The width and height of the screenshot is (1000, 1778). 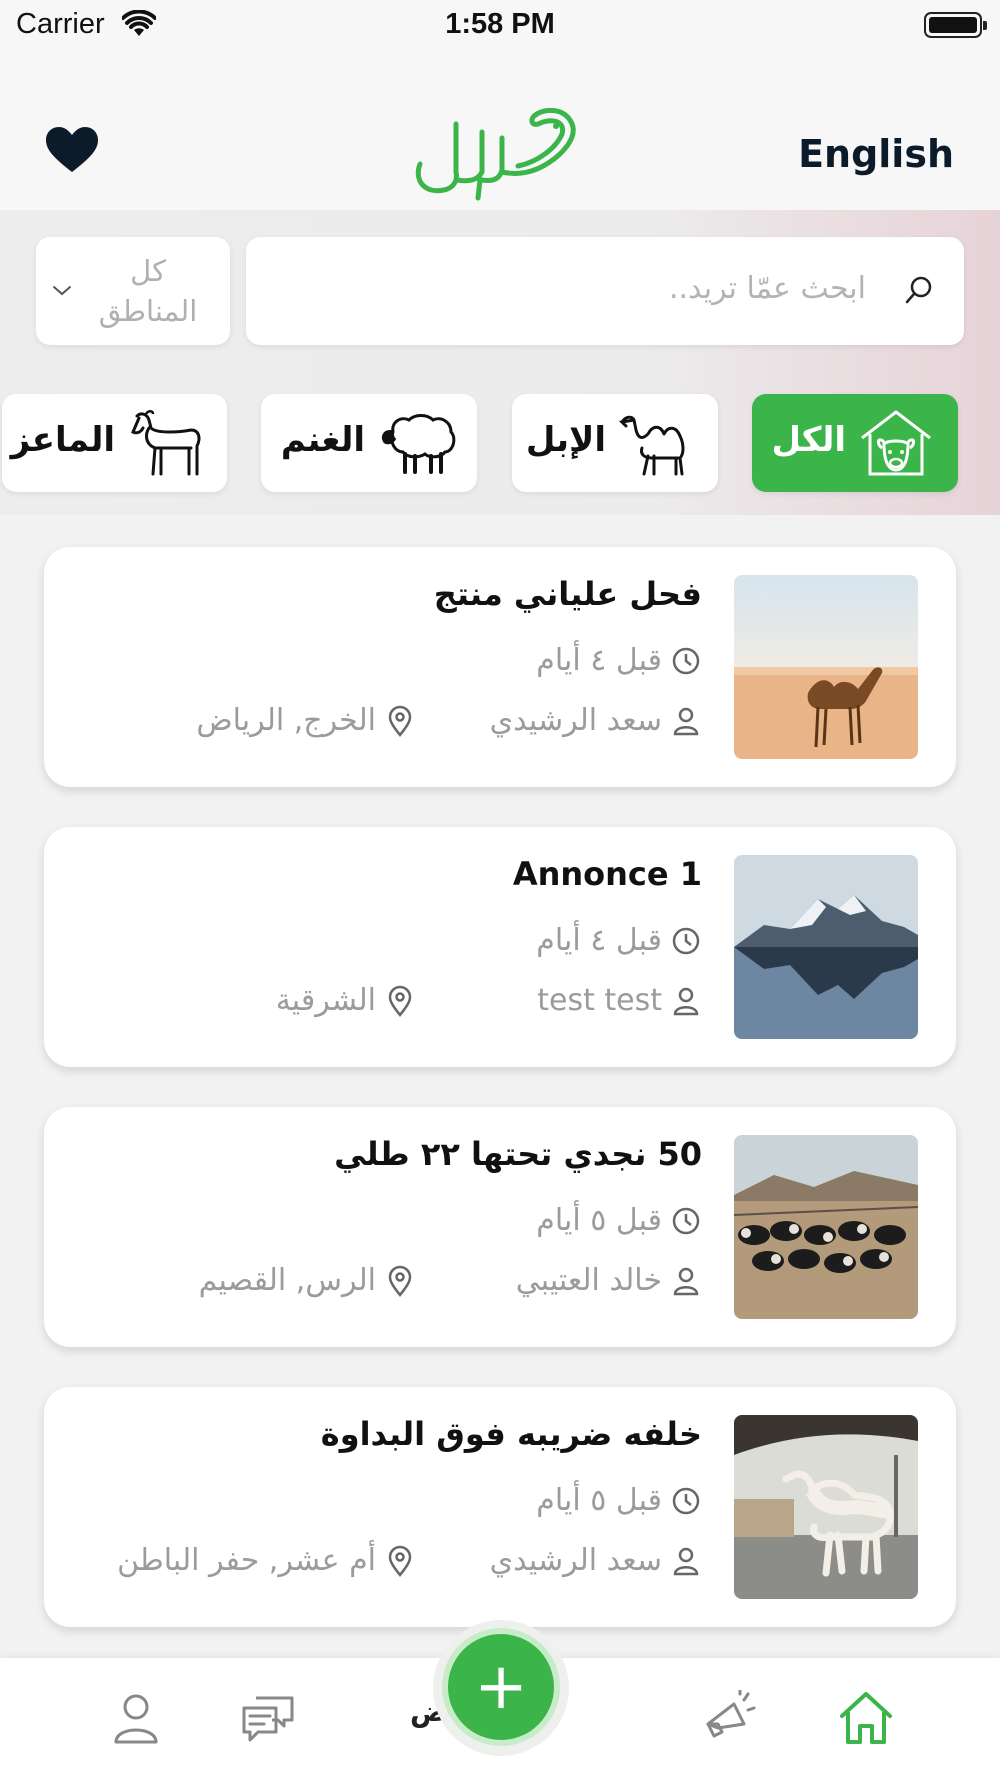 What do you see at coordinates (876, 154) in the screenshot?
I see `language-toggle-button: English` at bounding box center [876, 154].